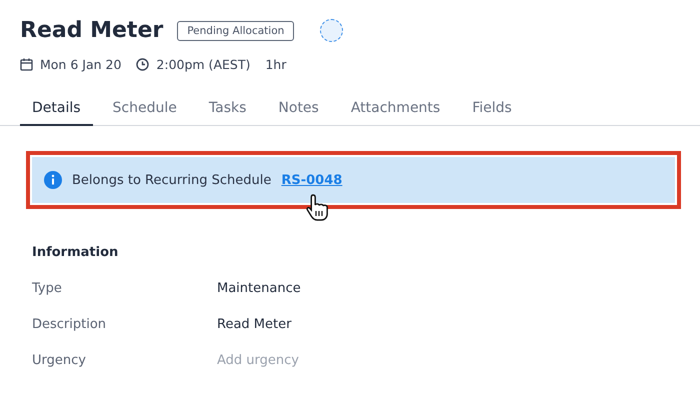  What do you see at coordinates (395, 110) in the screenshot?
I see `tab: Attachments` at bounding box center [395, 110].